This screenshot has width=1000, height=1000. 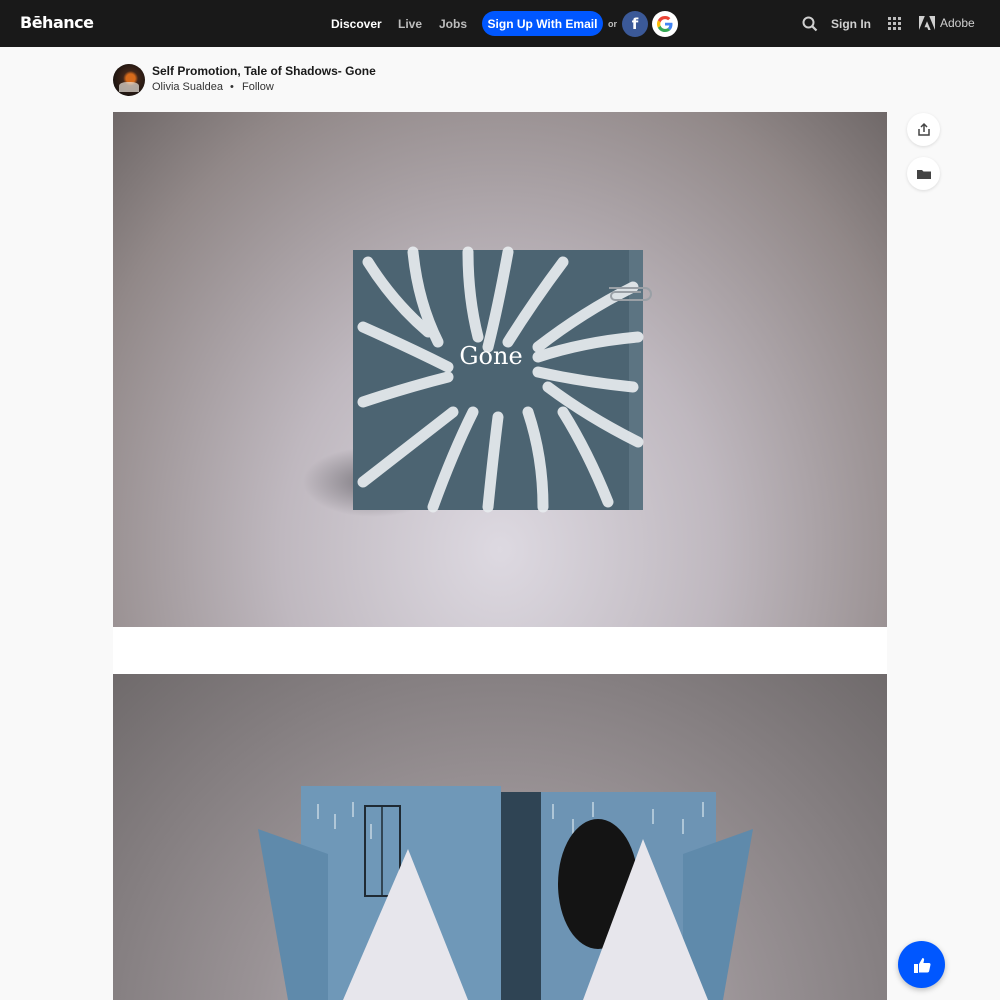 I want to click on save-to-collection-button, so click(x=923, y=173).